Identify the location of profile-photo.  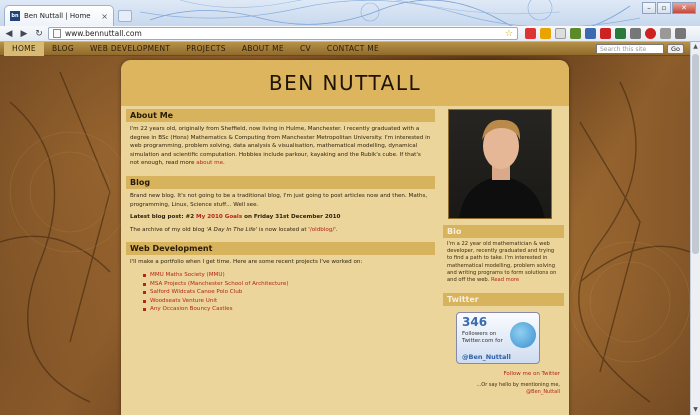
(500, 164).